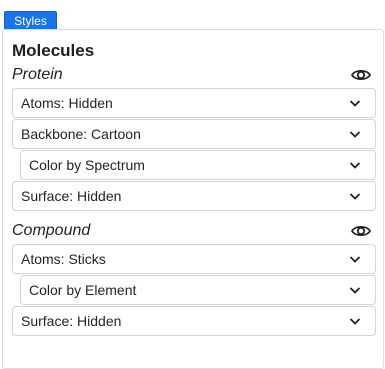  I want to click on select-protein-color: Color by Spectrum, so click(198, 165).